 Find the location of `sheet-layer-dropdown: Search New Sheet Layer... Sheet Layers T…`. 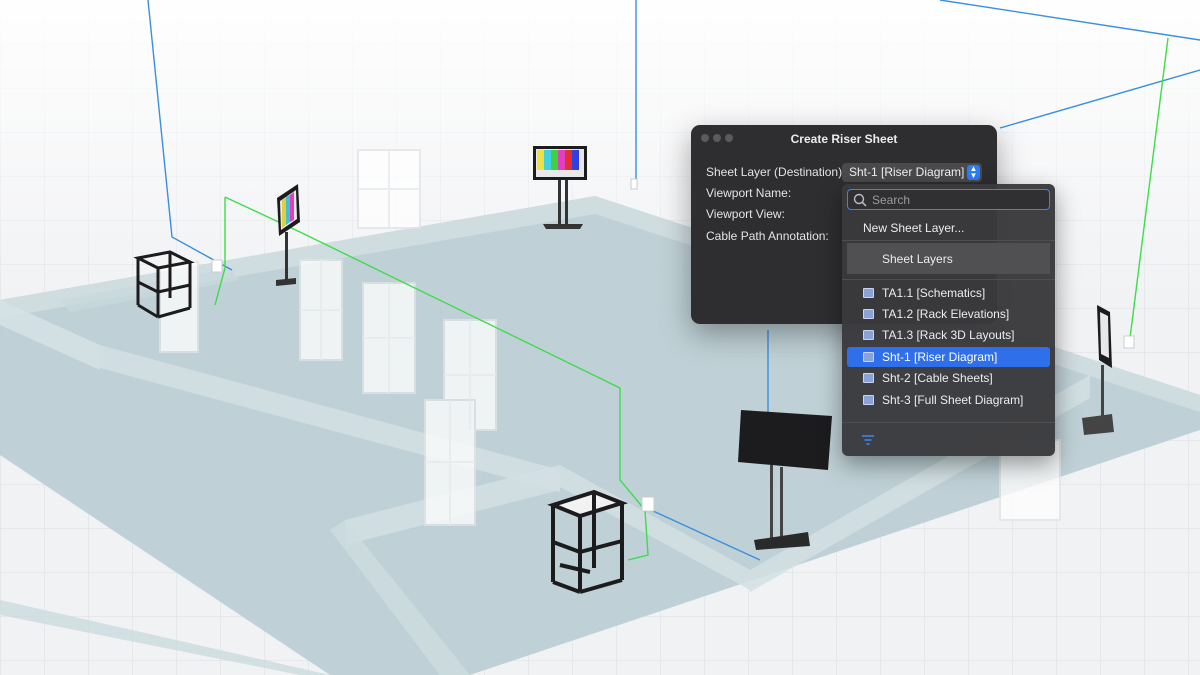

sheet-layer-dropdown: Search New Sheet Layer... Sheet Layers T… is located at coordinates (948, 320).